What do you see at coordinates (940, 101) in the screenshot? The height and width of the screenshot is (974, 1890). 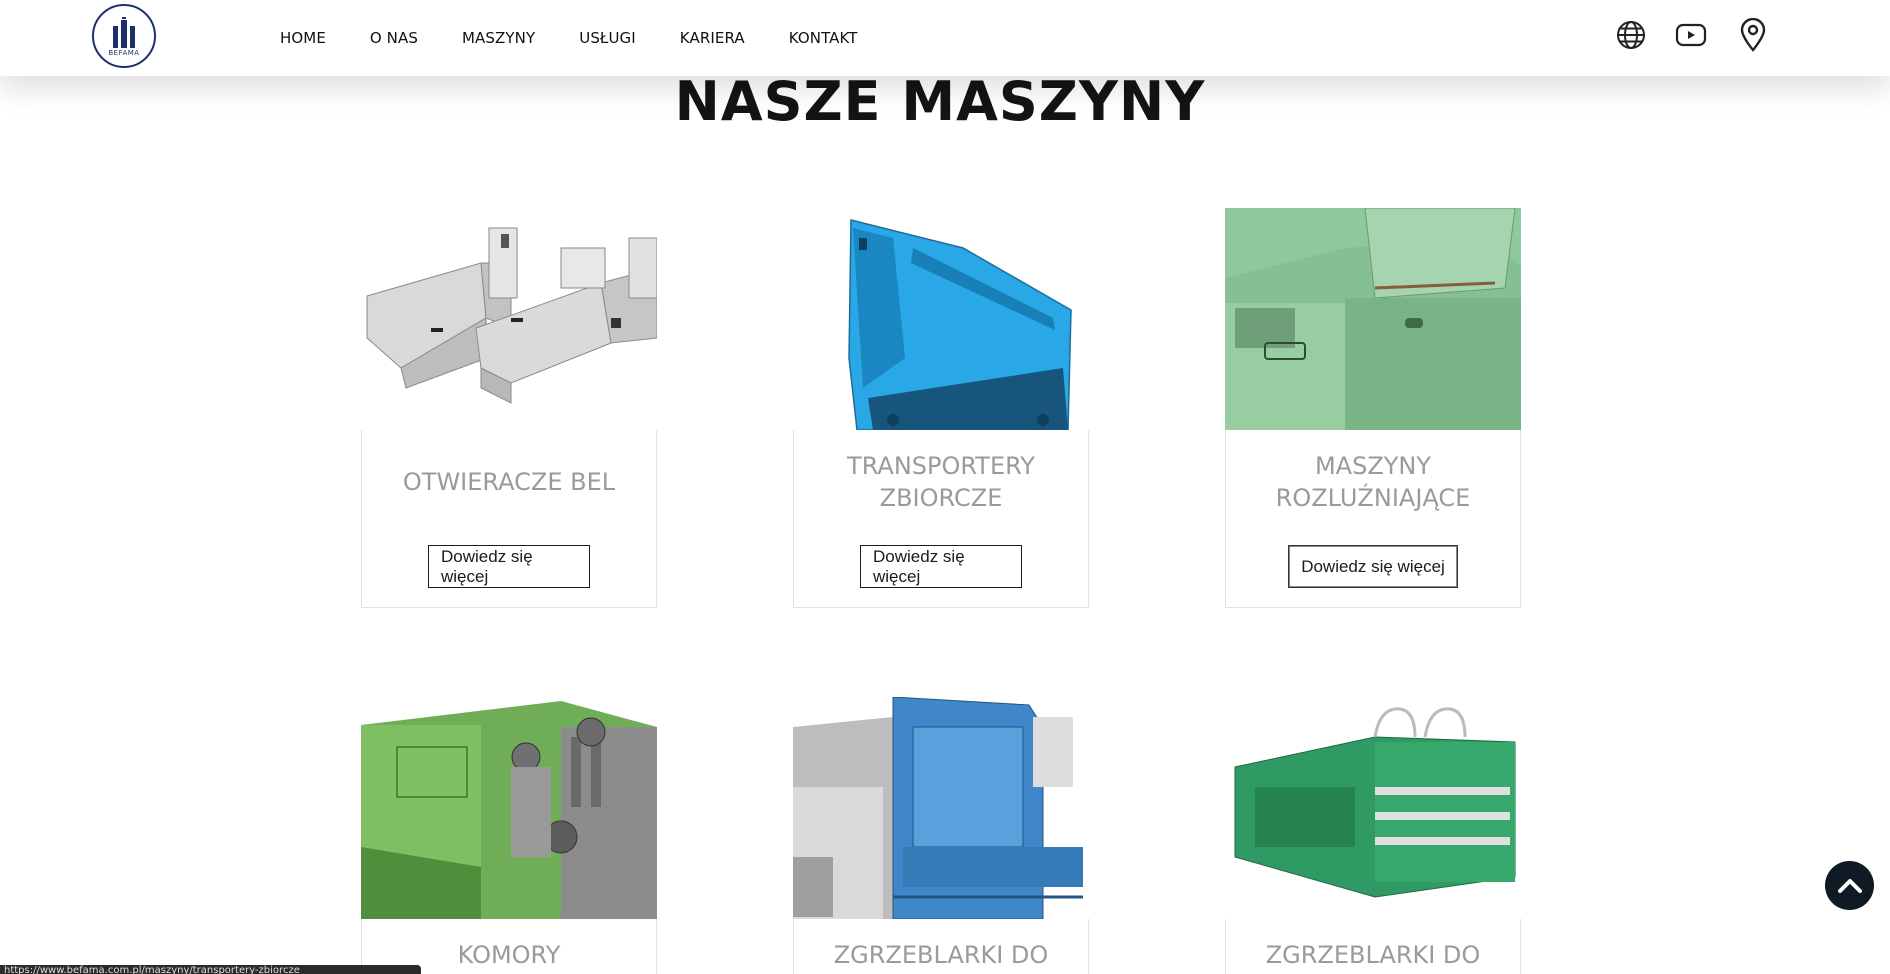 I see `page-title: NASZE MASZYNY` at bounding box center [940, 101].